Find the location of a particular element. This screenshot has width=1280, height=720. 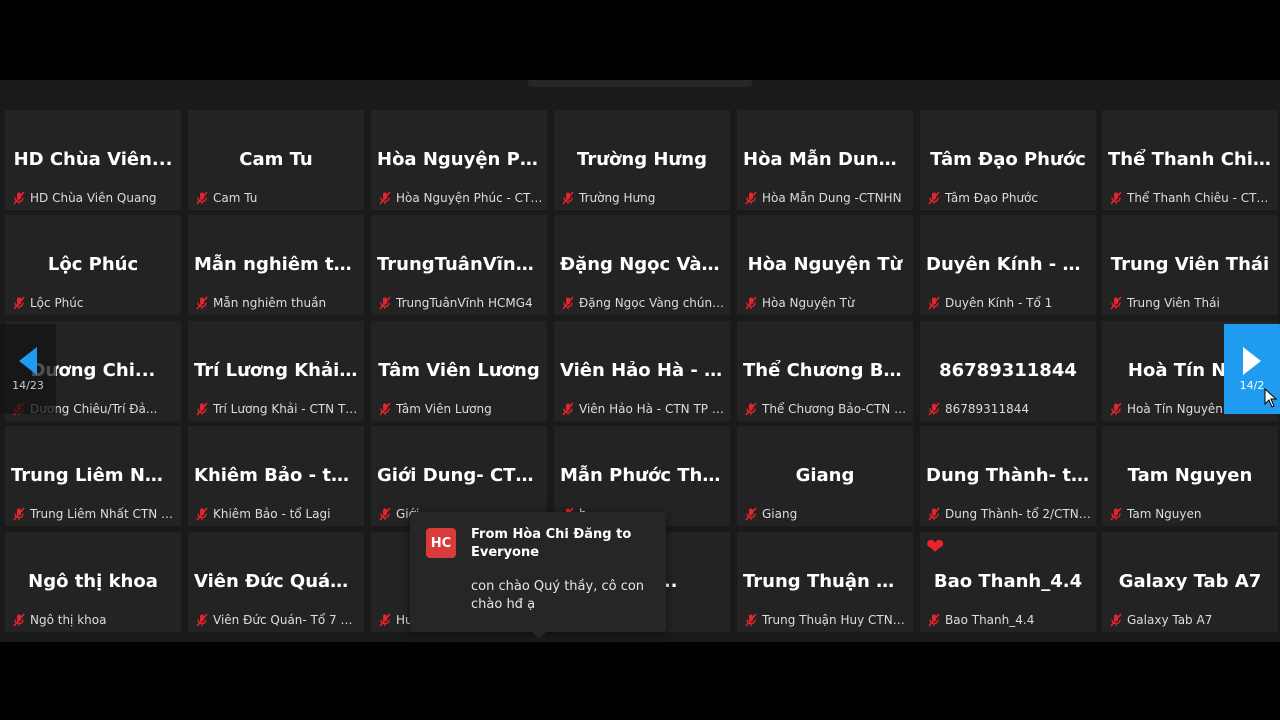

participant-tile: Bao Thanh_4.4 Bao Thanh_4.4 ❤ is located at coordinates (1008, 582).